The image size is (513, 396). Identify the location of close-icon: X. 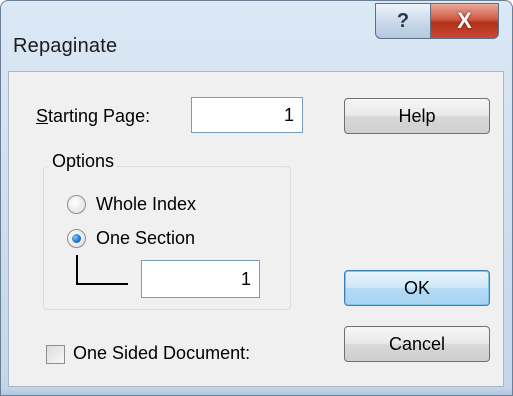
(464, 20).